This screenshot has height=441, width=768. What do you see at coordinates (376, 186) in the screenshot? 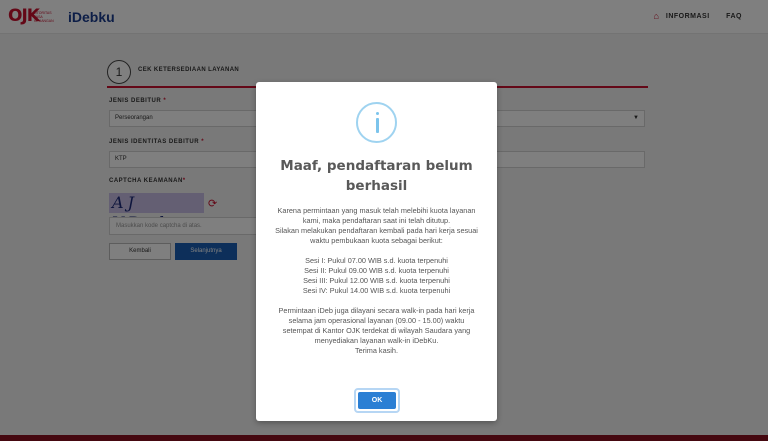
I see `modal-title-line: berhasil` at bounding box center [376, 186].